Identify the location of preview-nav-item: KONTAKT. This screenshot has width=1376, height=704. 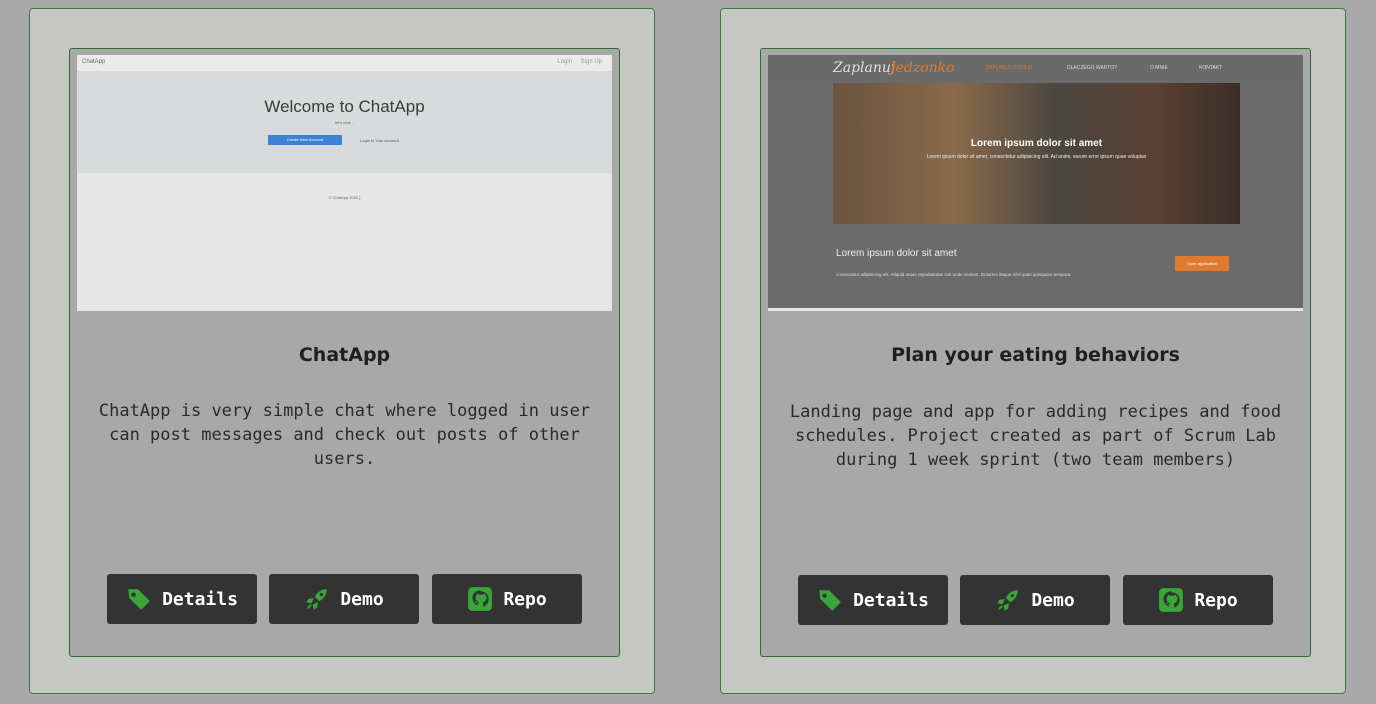
(1211, 68).